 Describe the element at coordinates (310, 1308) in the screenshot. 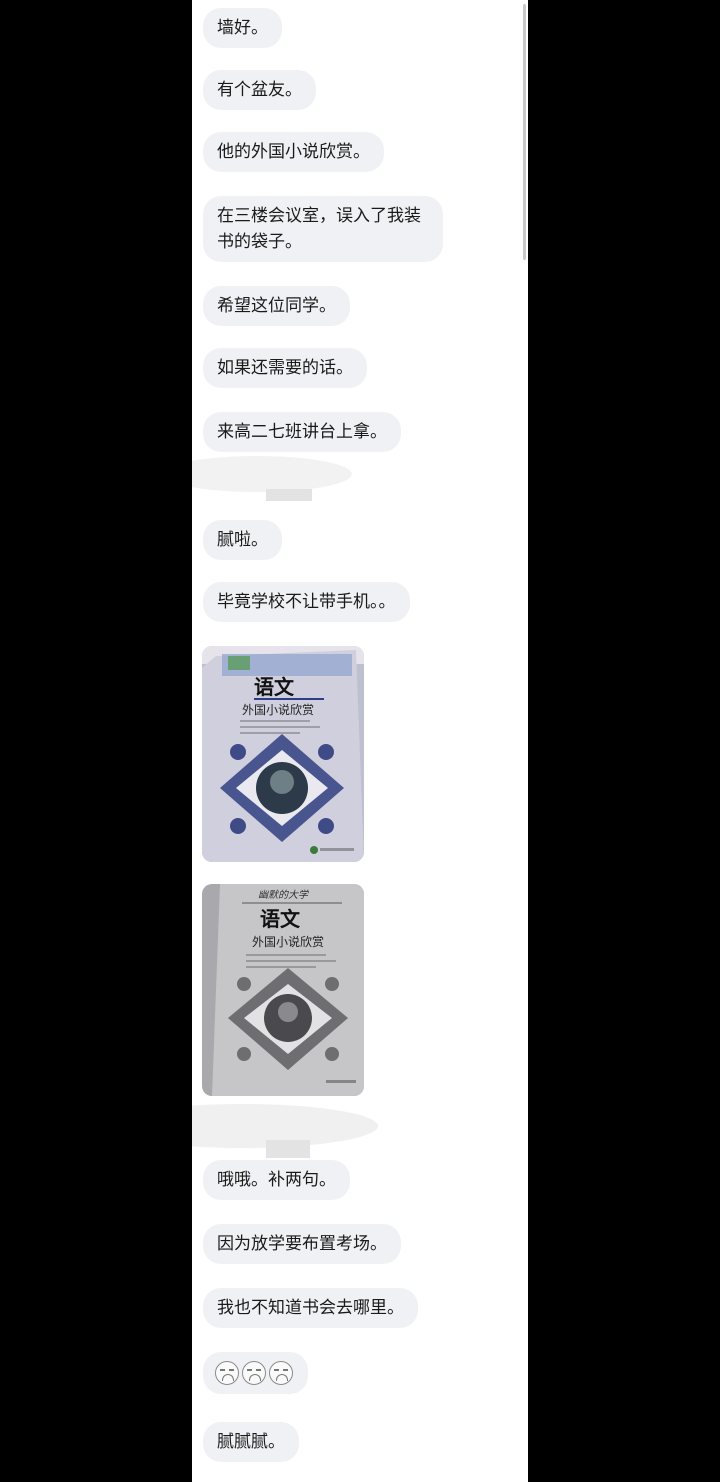

I see `message-bubble: 我也不知道书会去哪里。` at that location.